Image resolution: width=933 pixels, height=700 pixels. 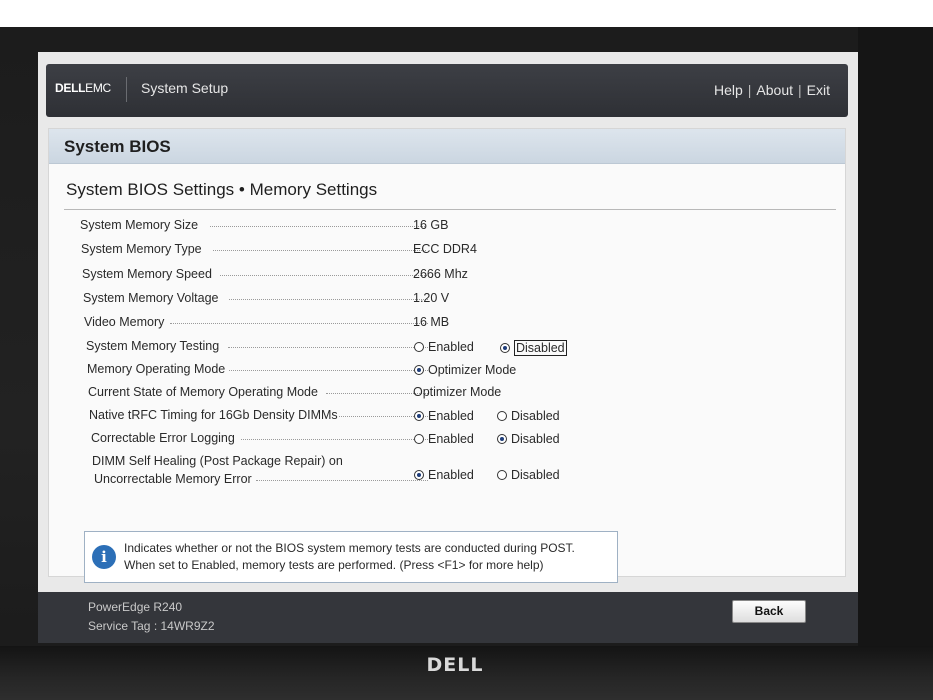 I want to click on setting-row-memory-testing: System Memory Testing Enabled Disabled, so click(x=436, y=348).